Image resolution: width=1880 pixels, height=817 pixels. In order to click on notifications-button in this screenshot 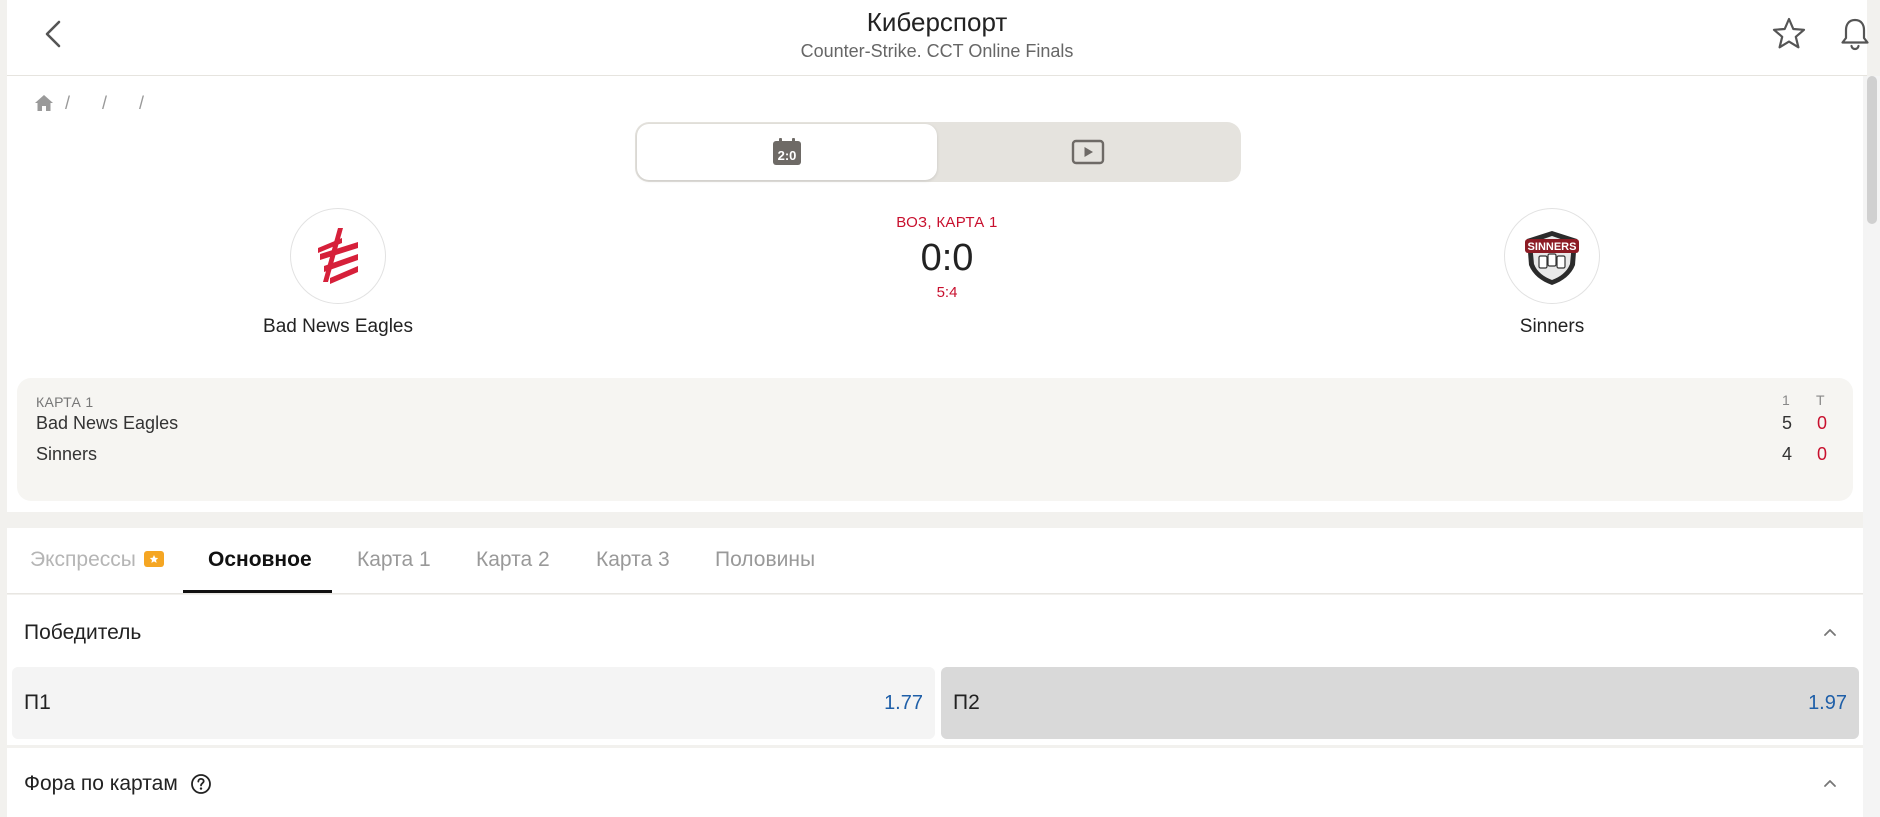, I will do `click(1855, 34)`.